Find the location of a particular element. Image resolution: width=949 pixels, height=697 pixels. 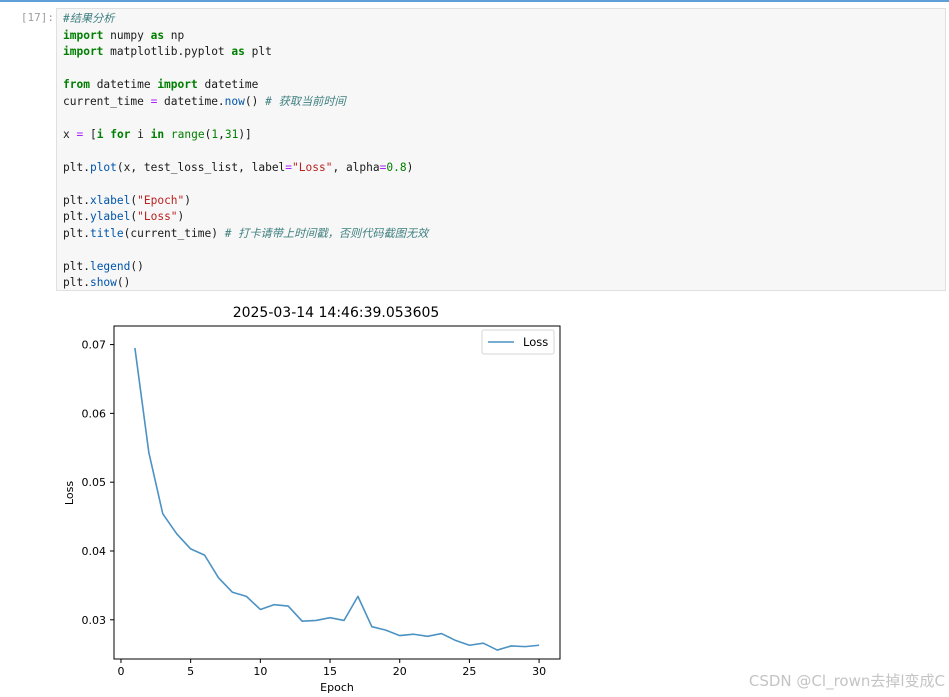

code-line: from datetime import datetime is located at coordinates (245, 85).